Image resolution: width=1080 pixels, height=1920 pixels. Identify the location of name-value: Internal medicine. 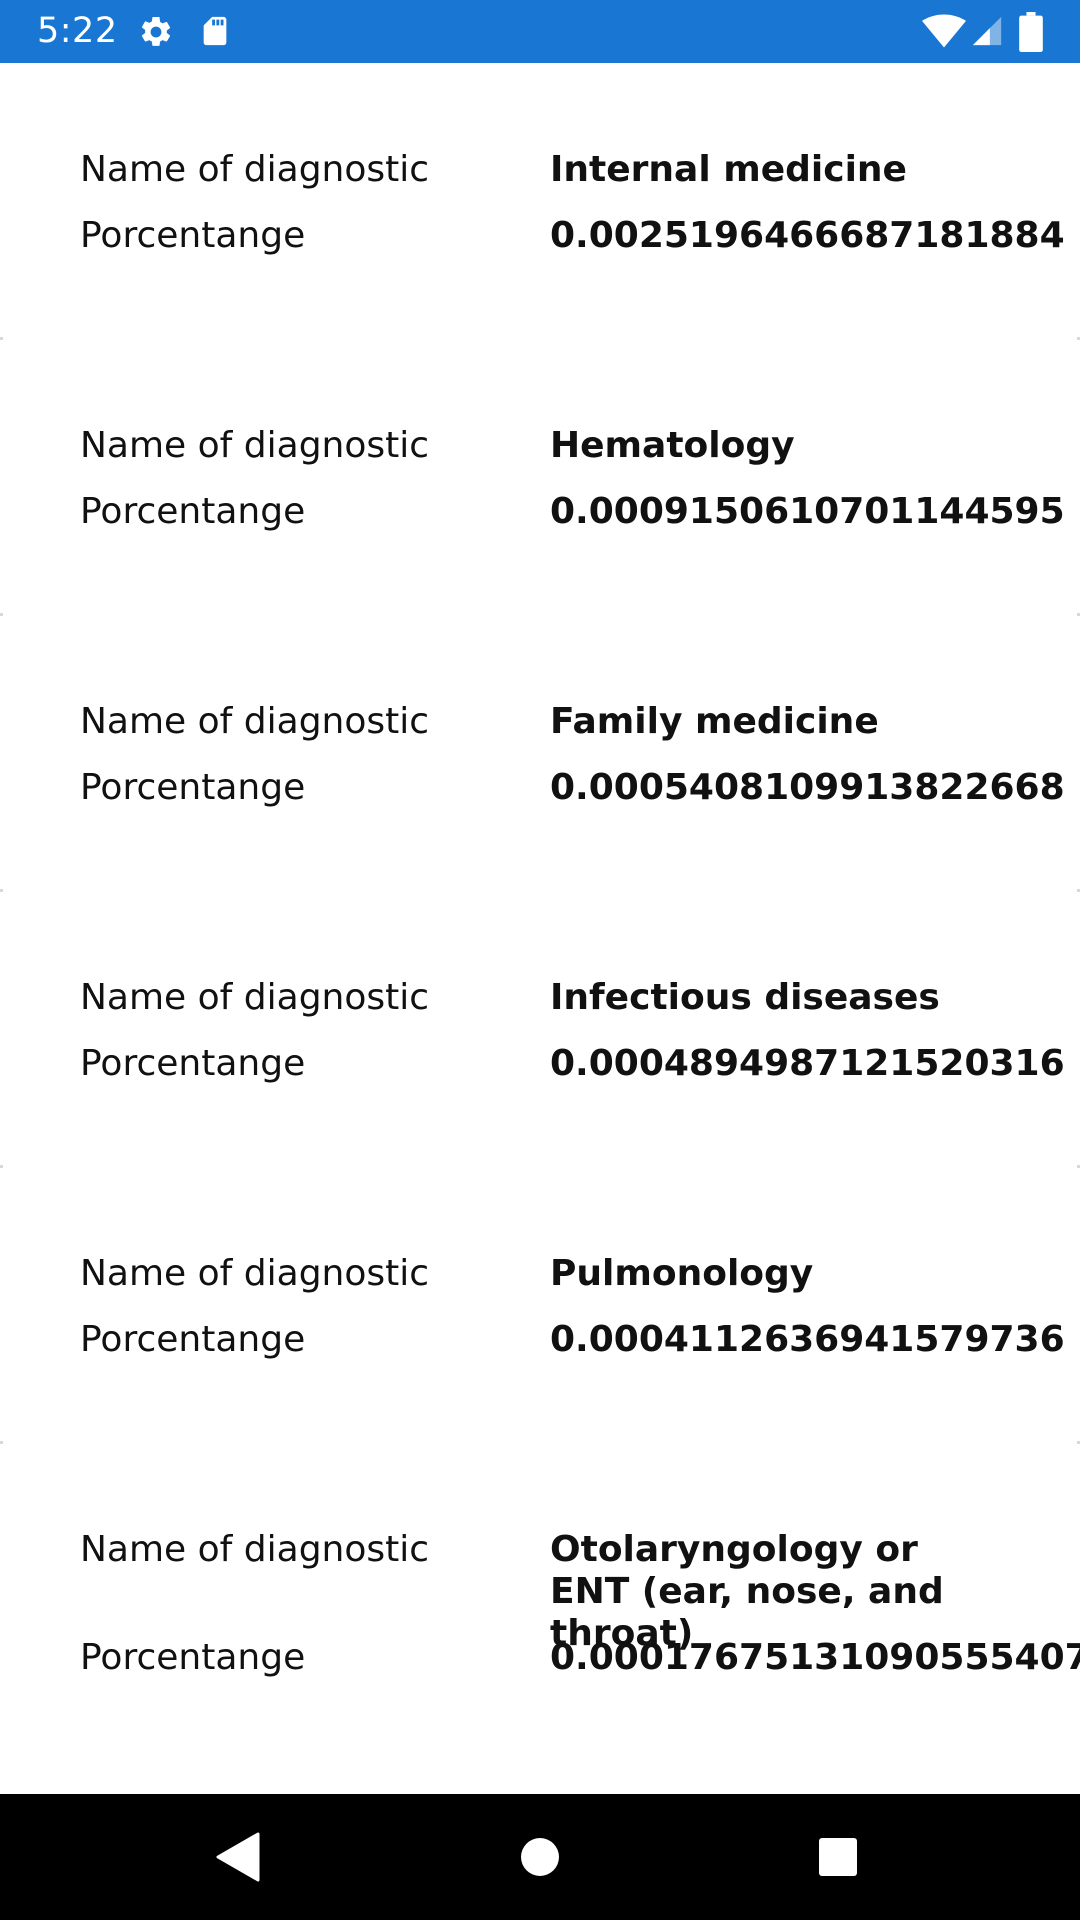
(728, 169).